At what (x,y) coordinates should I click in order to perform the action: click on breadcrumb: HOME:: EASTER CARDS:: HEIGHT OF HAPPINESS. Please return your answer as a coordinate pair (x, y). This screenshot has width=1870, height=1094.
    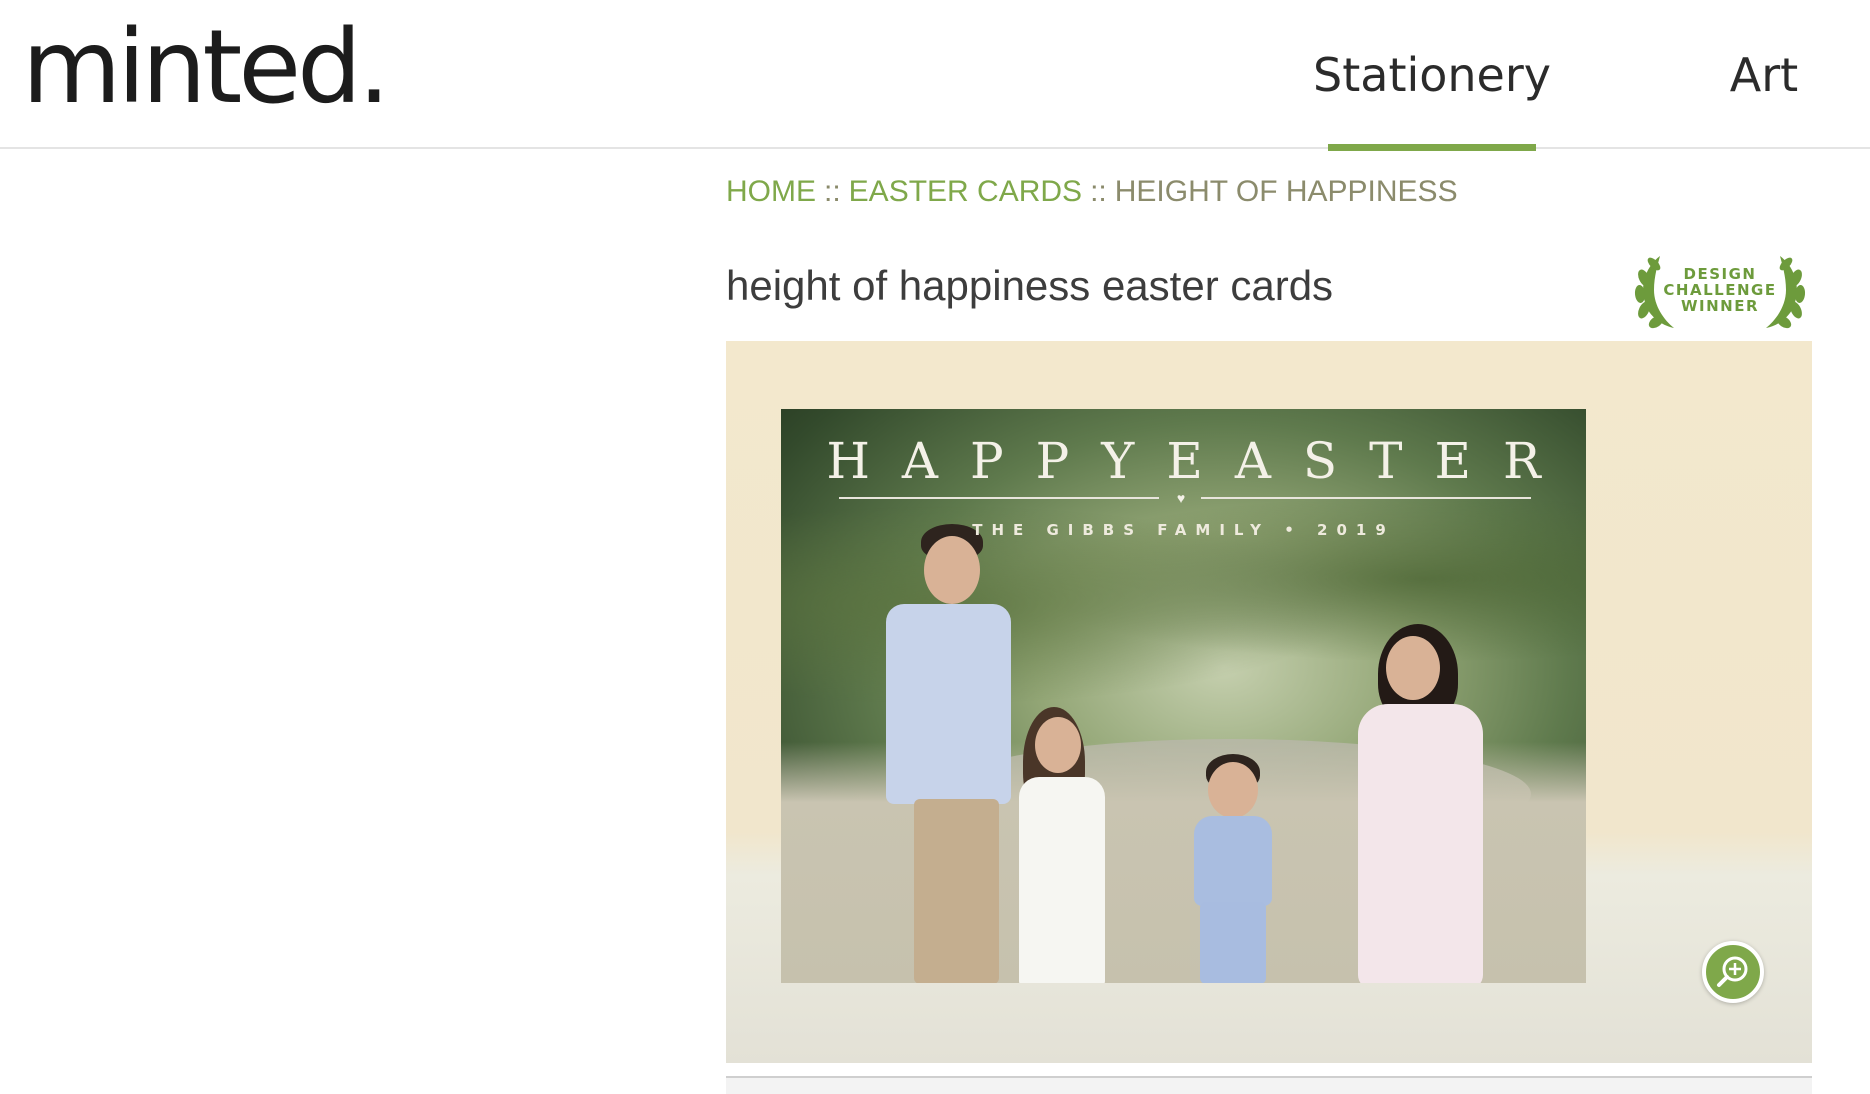
    Looking at the image, I should click on (1092, 192).